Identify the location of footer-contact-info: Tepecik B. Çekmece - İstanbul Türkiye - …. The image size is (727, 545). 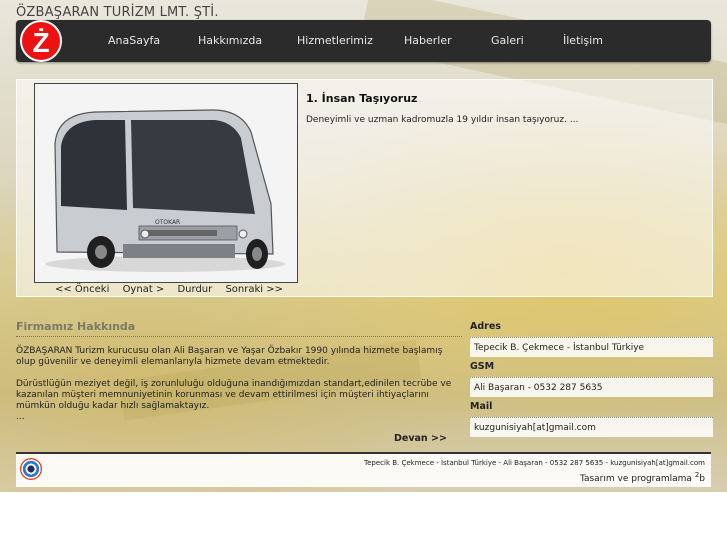
(534, 463).